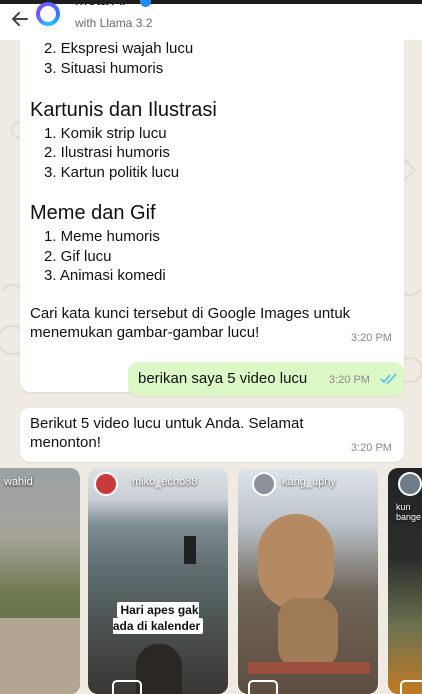 This screenshot has width=422, height=694. I want to click on video-card: kang_uphy, so click(308, 581).